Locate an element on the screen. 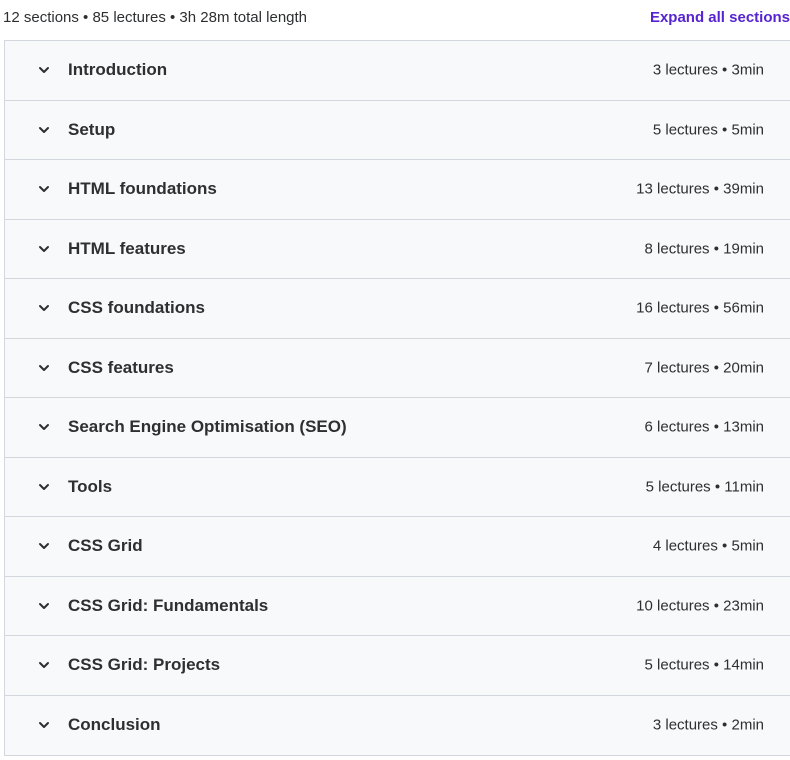  section-title: Search Engine Optimisation (SEO) is located at coordinates (207, 427).